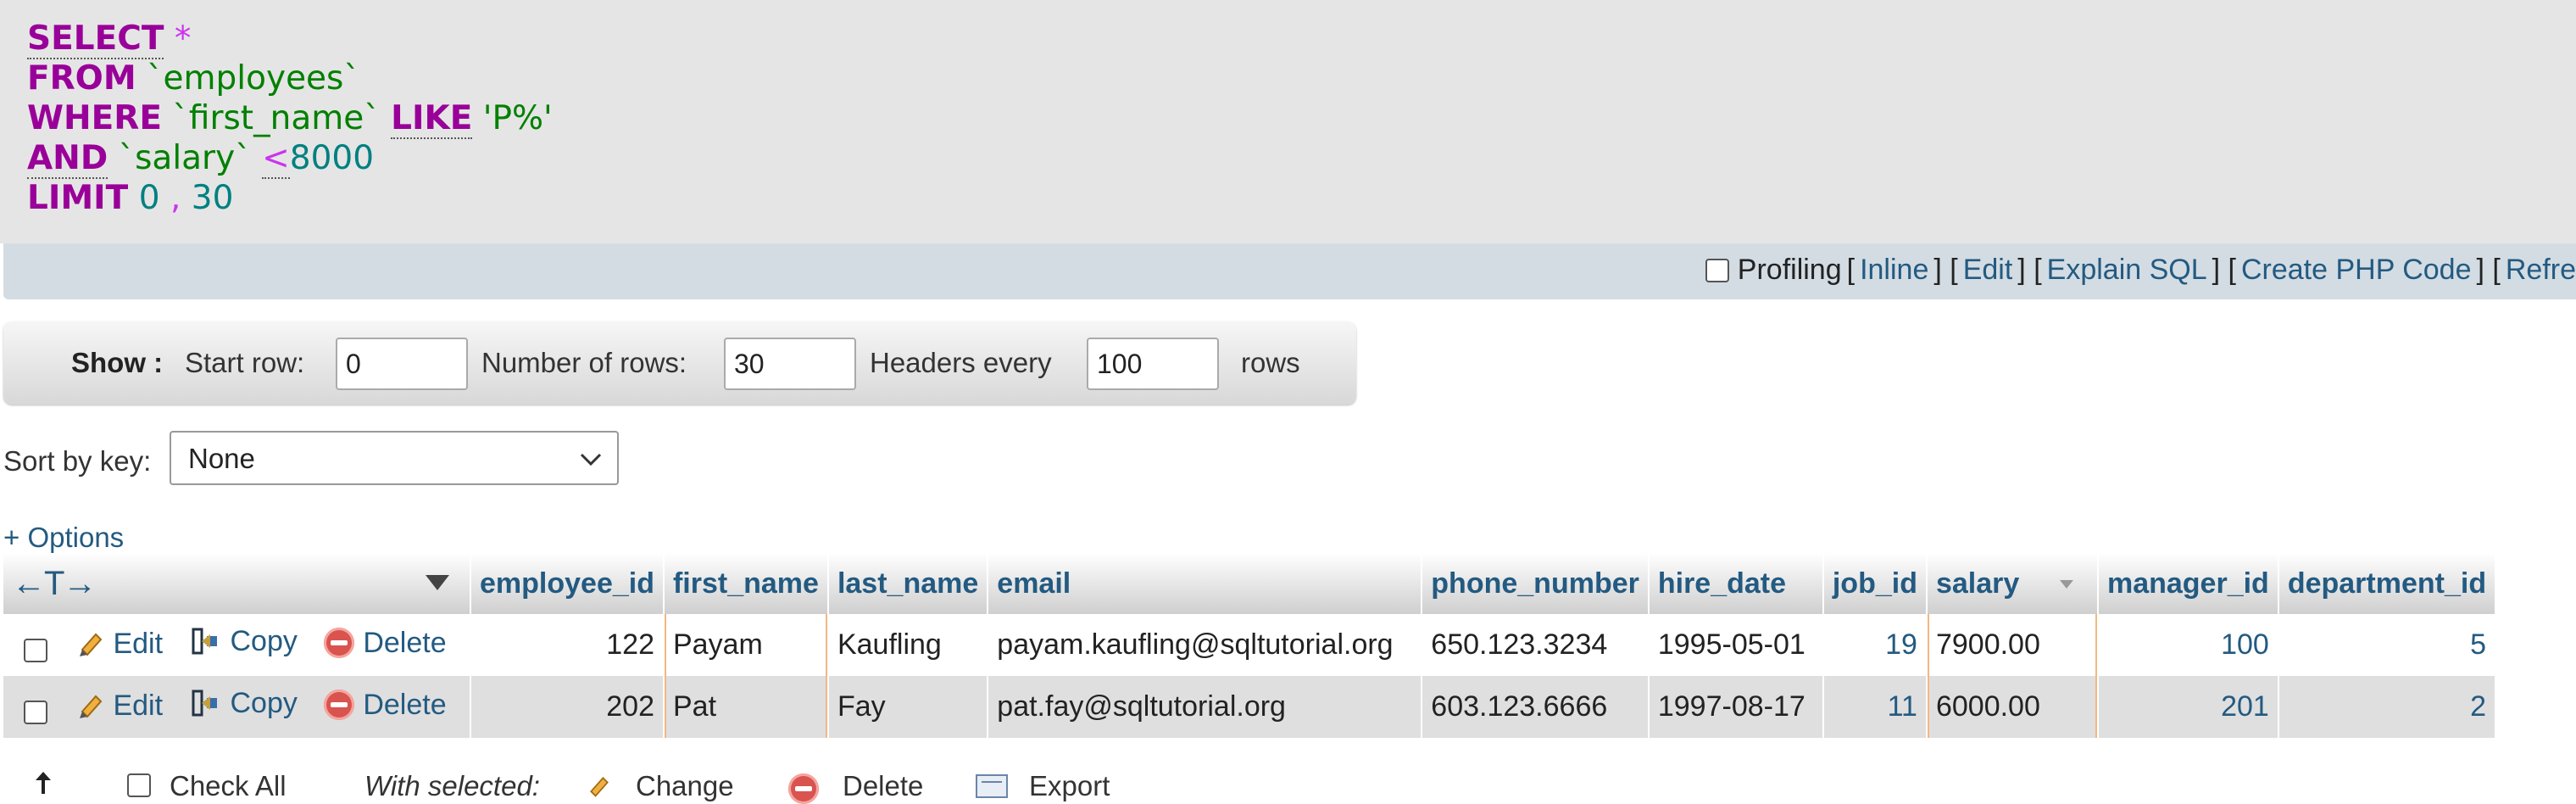  What do you see at coordinates (95, 39) in the screenshot?
I see `sql-keyword-select: SELECT` at bounding box center [95, 39].